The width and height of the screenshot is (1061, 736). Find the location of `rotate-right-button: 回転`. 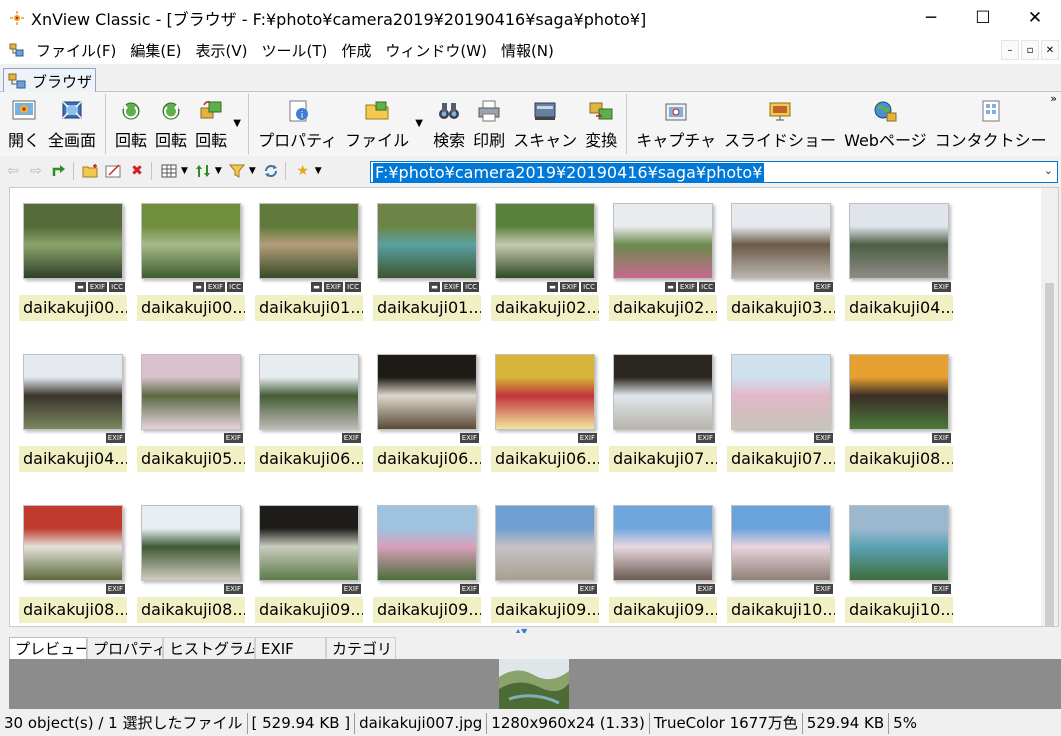

rotate-right-button: 回転 is located at coordinates (171, 121).